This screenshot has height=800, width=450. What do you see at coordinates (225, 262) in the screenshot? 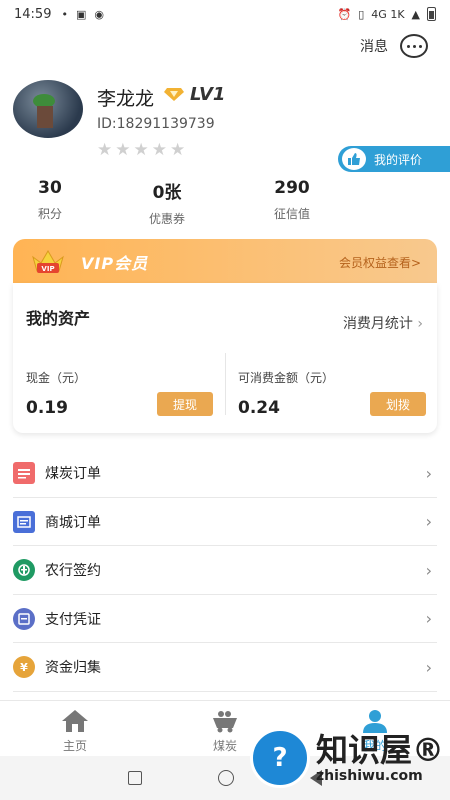
I see `vip-banner: VIP VIP会员 会员权益查看>` at bounding box center [225, 262].